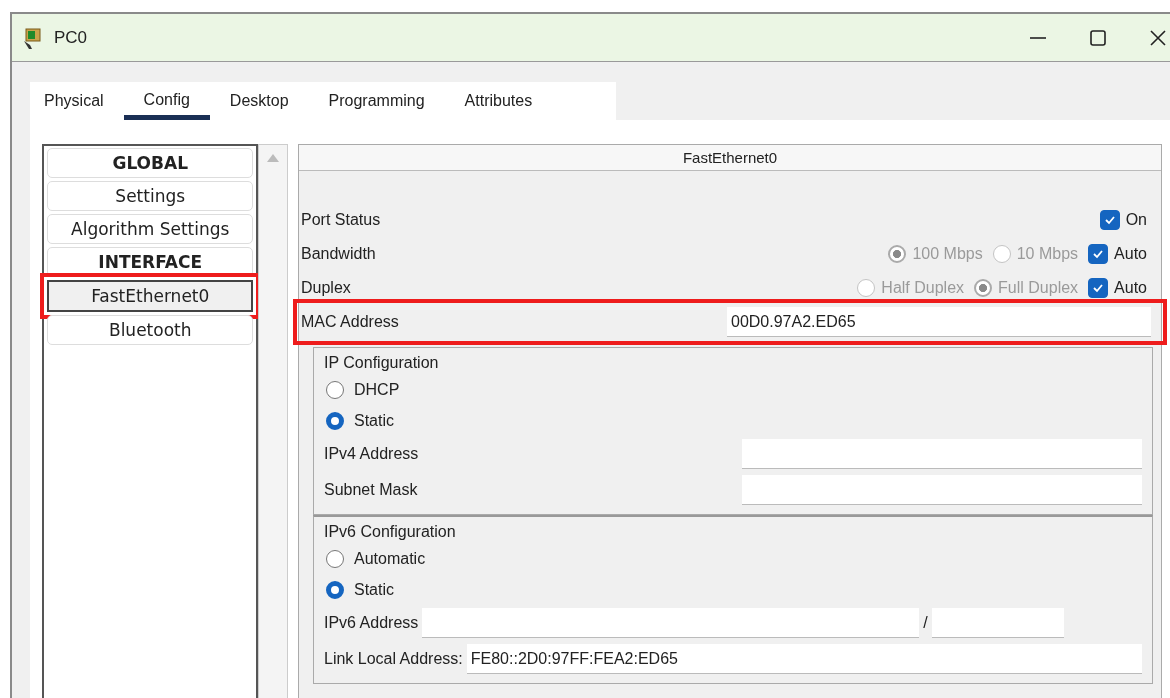  What do you see at coordinates (71, 37) in the screenshot?
I see `window-title: PC0` at bounding box center [71, 37].